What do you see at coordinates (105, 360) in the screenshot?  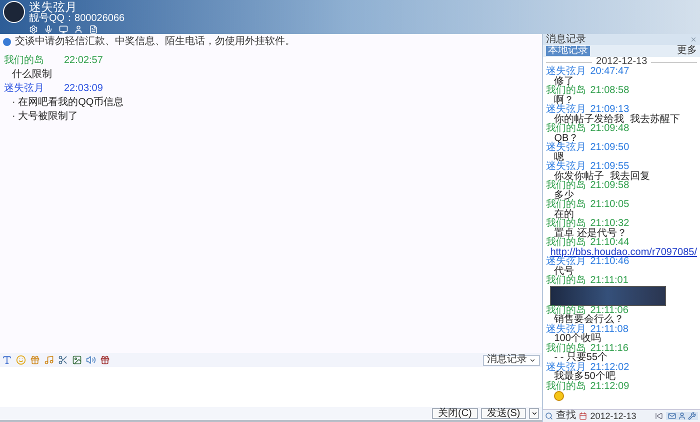 I see `box-icon` at bounding box center [105, 360].